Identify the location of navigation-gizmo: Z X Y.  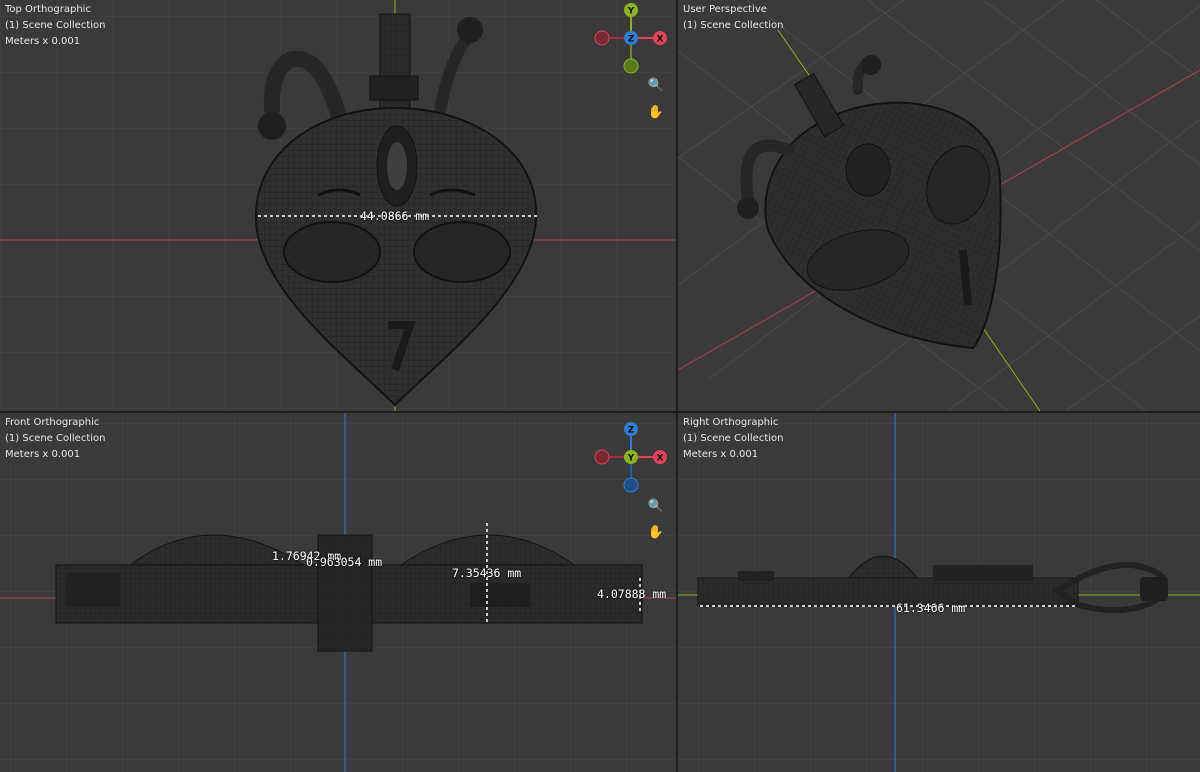
(632, 459).